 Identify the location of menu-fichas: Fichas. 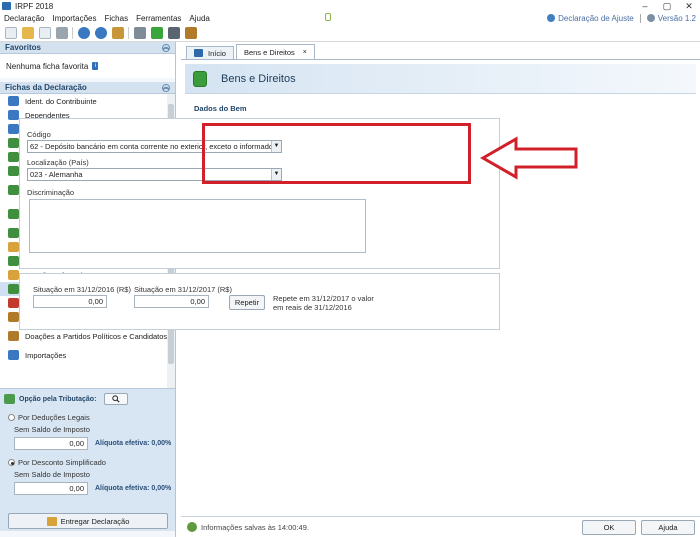
(117, 18).